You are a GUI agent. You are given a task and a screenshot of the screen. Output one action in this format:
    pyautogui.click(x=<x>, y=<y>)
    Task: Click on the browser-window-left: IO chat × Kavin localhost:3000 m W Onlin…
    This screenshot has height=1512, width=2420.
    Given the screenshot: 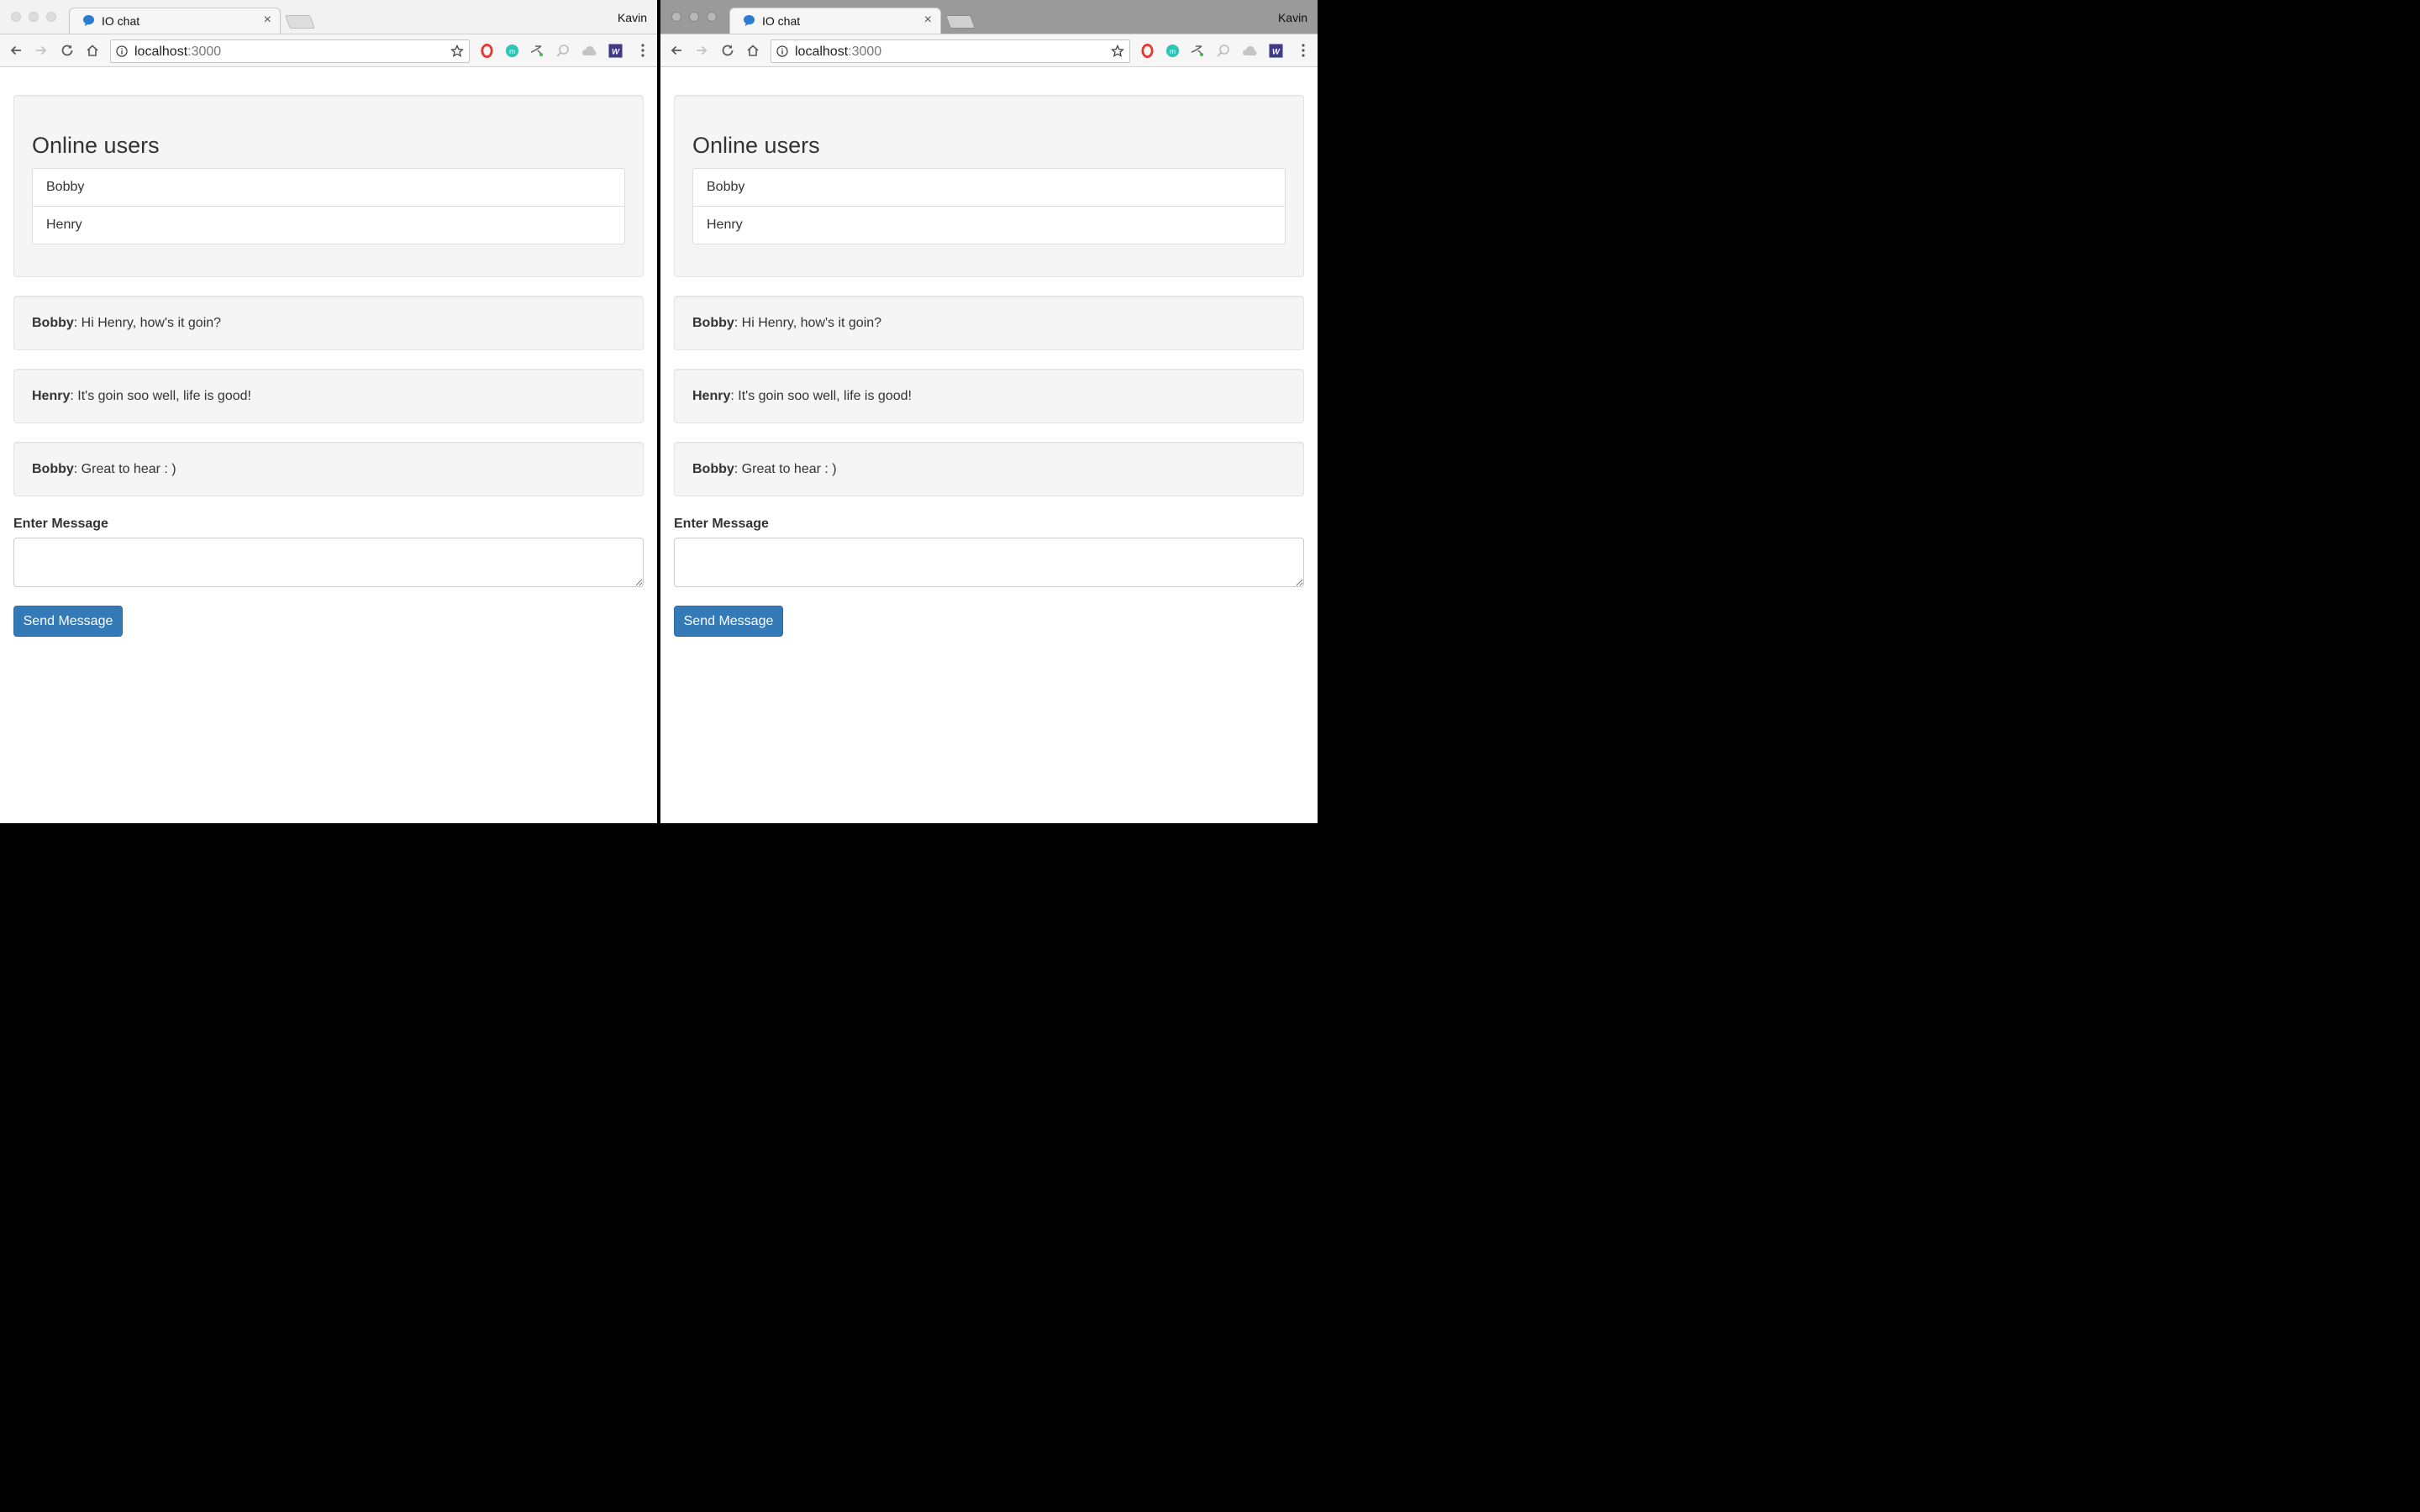 What is the action you would take?
    pyautogui.click(x=329, y=411)
    